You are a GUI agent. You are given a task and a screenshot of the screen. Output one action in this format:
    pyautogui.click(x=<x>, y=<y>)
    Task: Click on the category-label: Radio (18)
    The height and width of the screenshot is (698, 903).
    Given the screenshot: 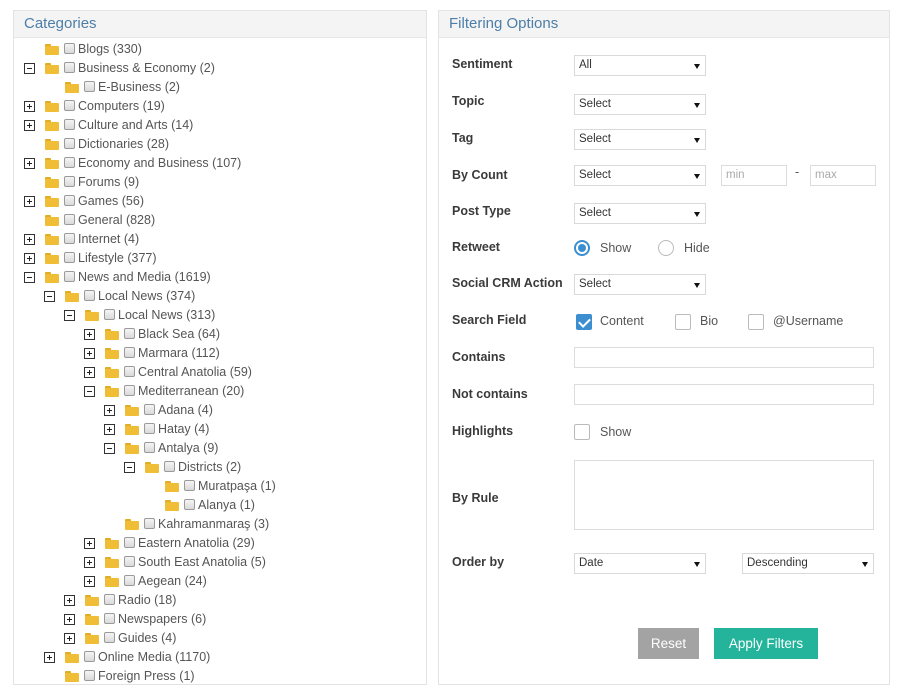 What is the action you would take?
    pyautogui.click(x=147, y=600)
    